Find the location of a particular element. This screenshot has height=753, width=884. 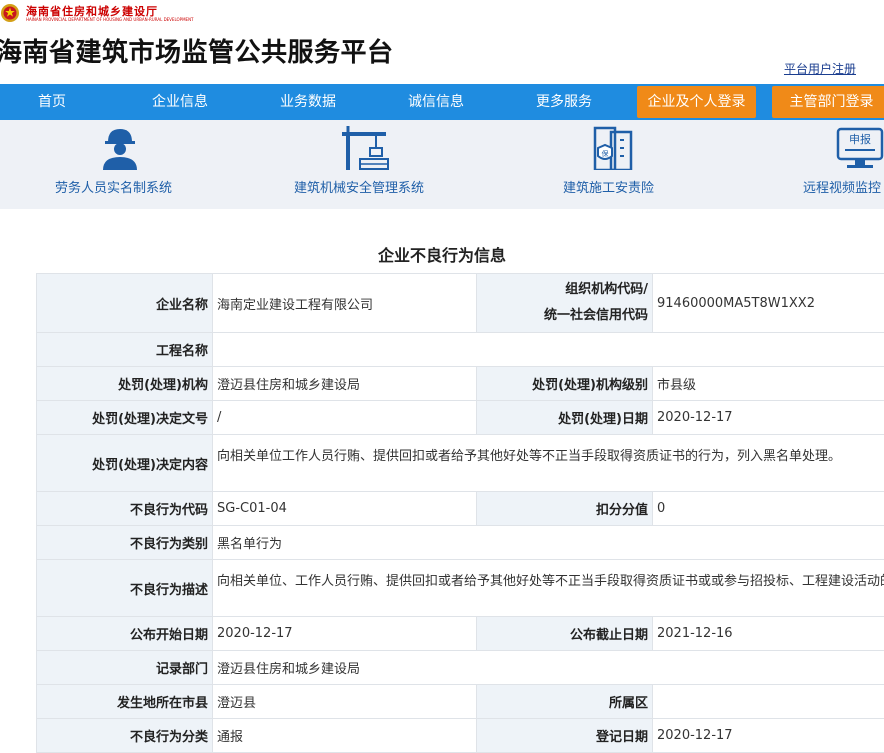

main-nav: 首页 企业信息 业务数据 诚信信息 更多服务 企业及个人登录 主管部门登录 is located at coordinates (442, 102).